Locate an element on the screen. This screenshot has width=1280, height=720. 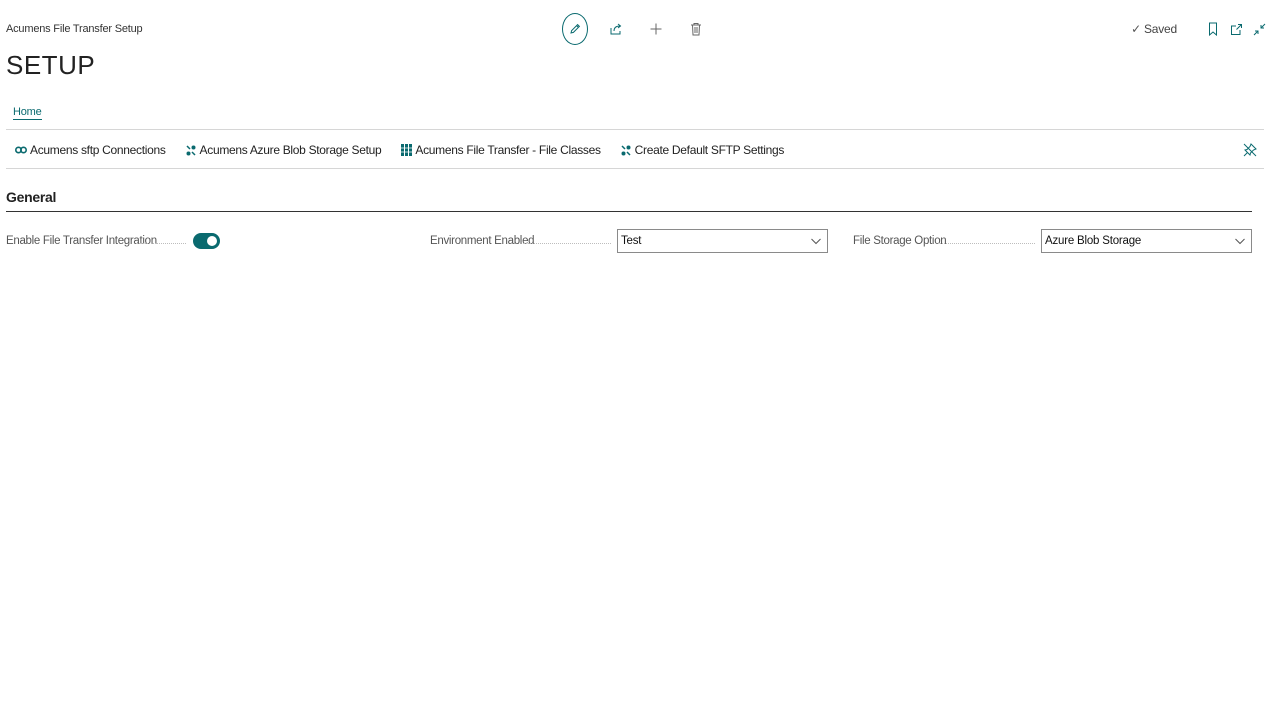
open-new-window-button is located at coordinates (1236, 29).